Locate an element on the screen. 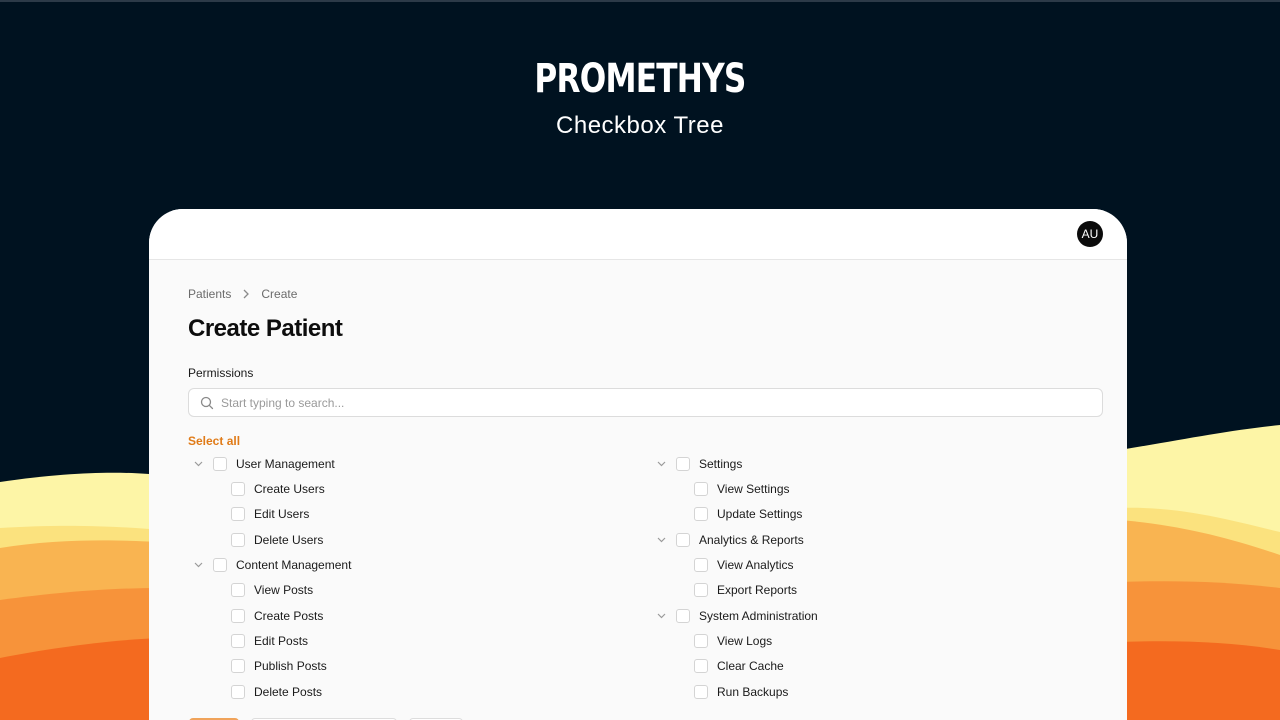  tree-item-export-reports: Export Reports is located at coordinates (745, 590).